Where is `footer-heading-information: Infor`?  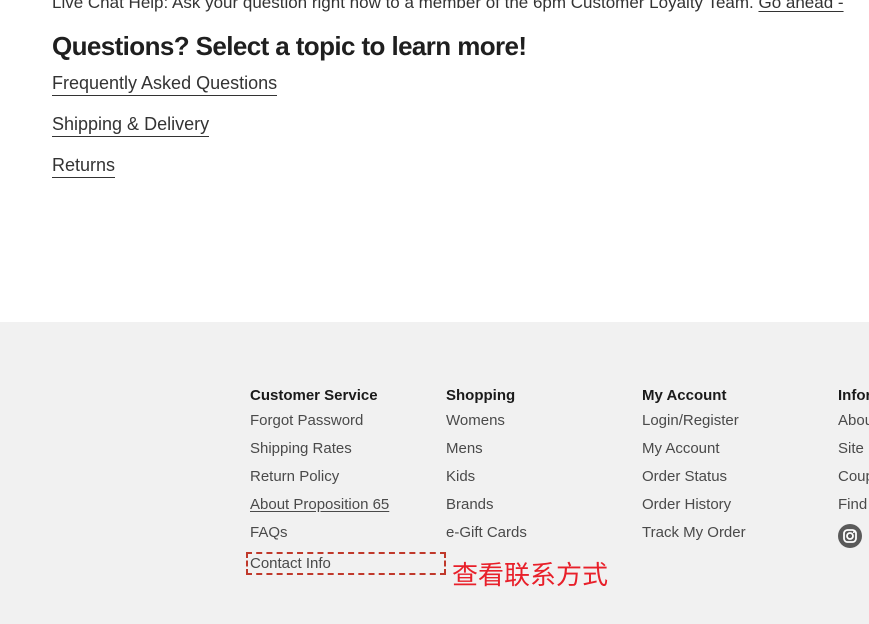
footer-heading-information: Infor is located at coordinates (853, 395).